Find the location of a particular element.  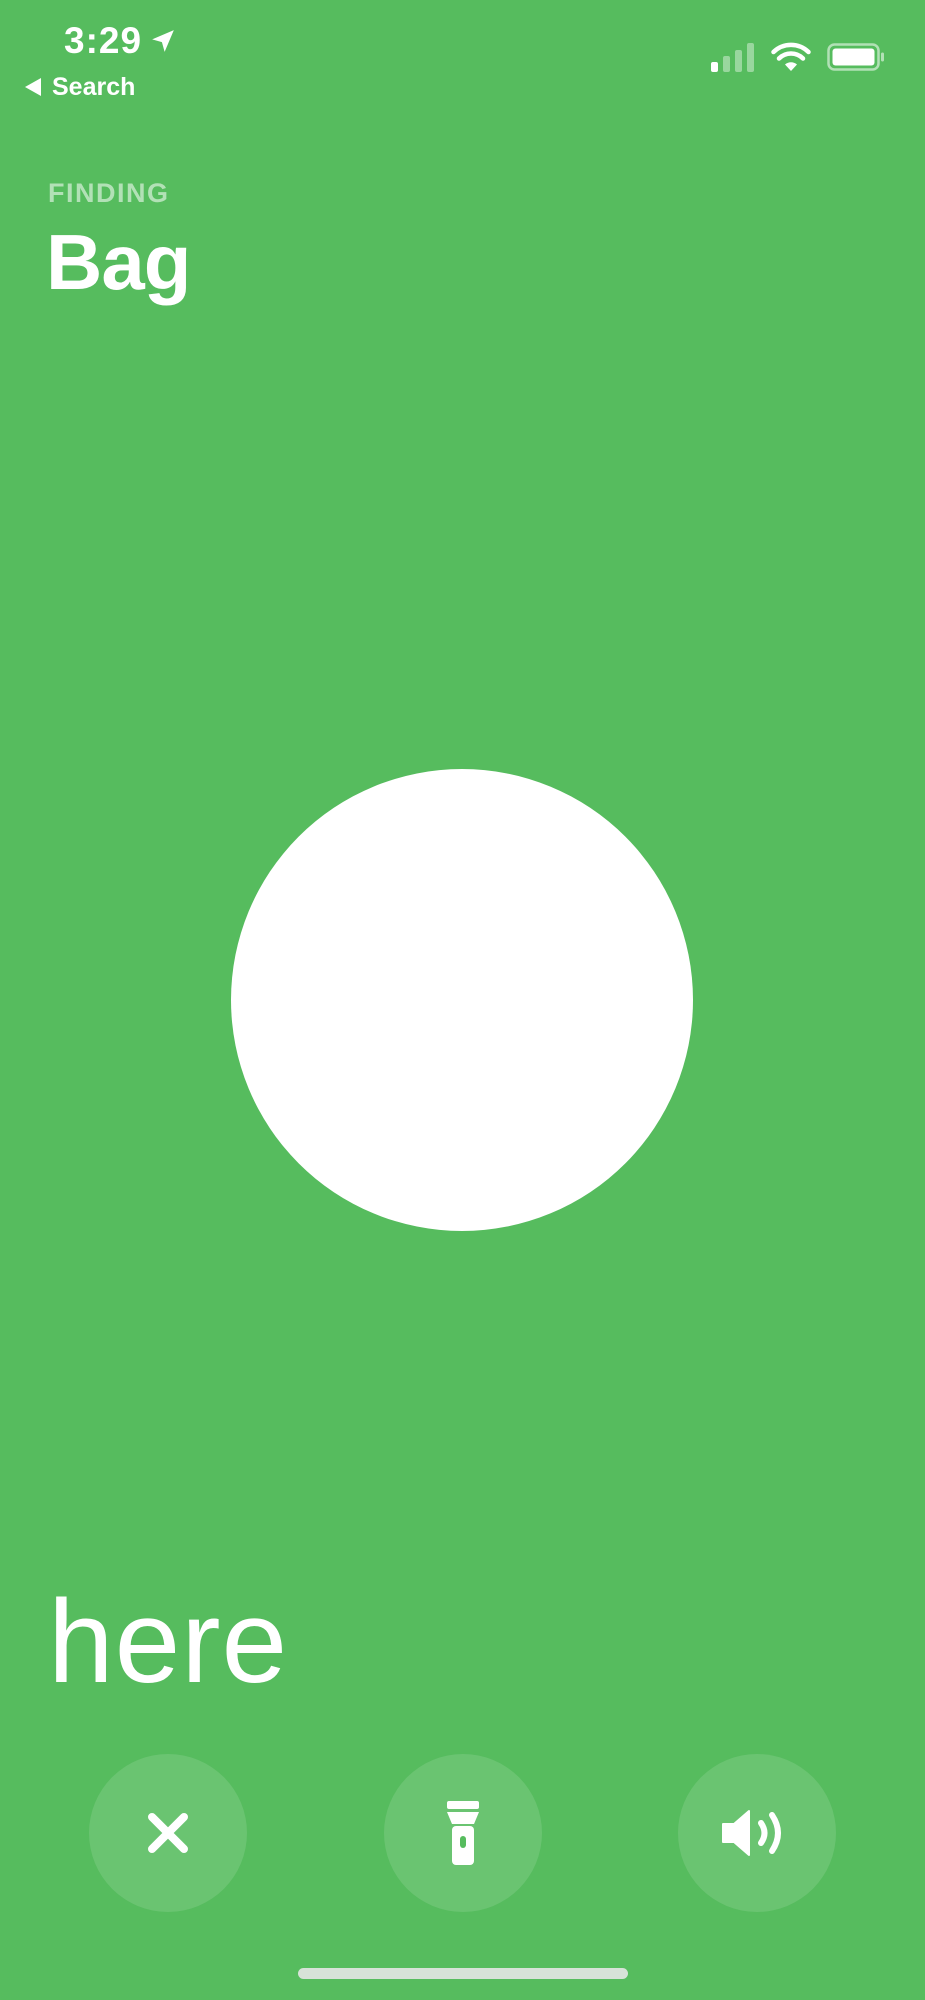

close-button is located at coordinates (168, 1833).